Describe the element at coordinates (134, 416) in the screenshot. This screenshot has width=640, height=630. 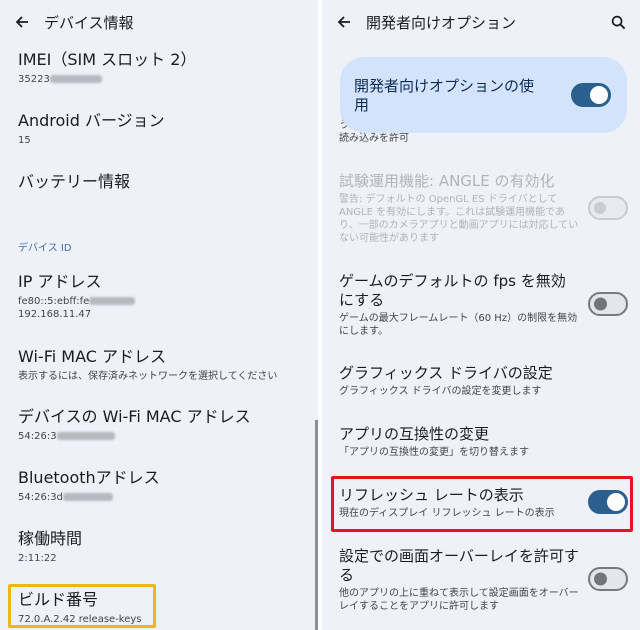
I see `item-title: デバイスの Wi-Fi MAC アドレス` at that location.